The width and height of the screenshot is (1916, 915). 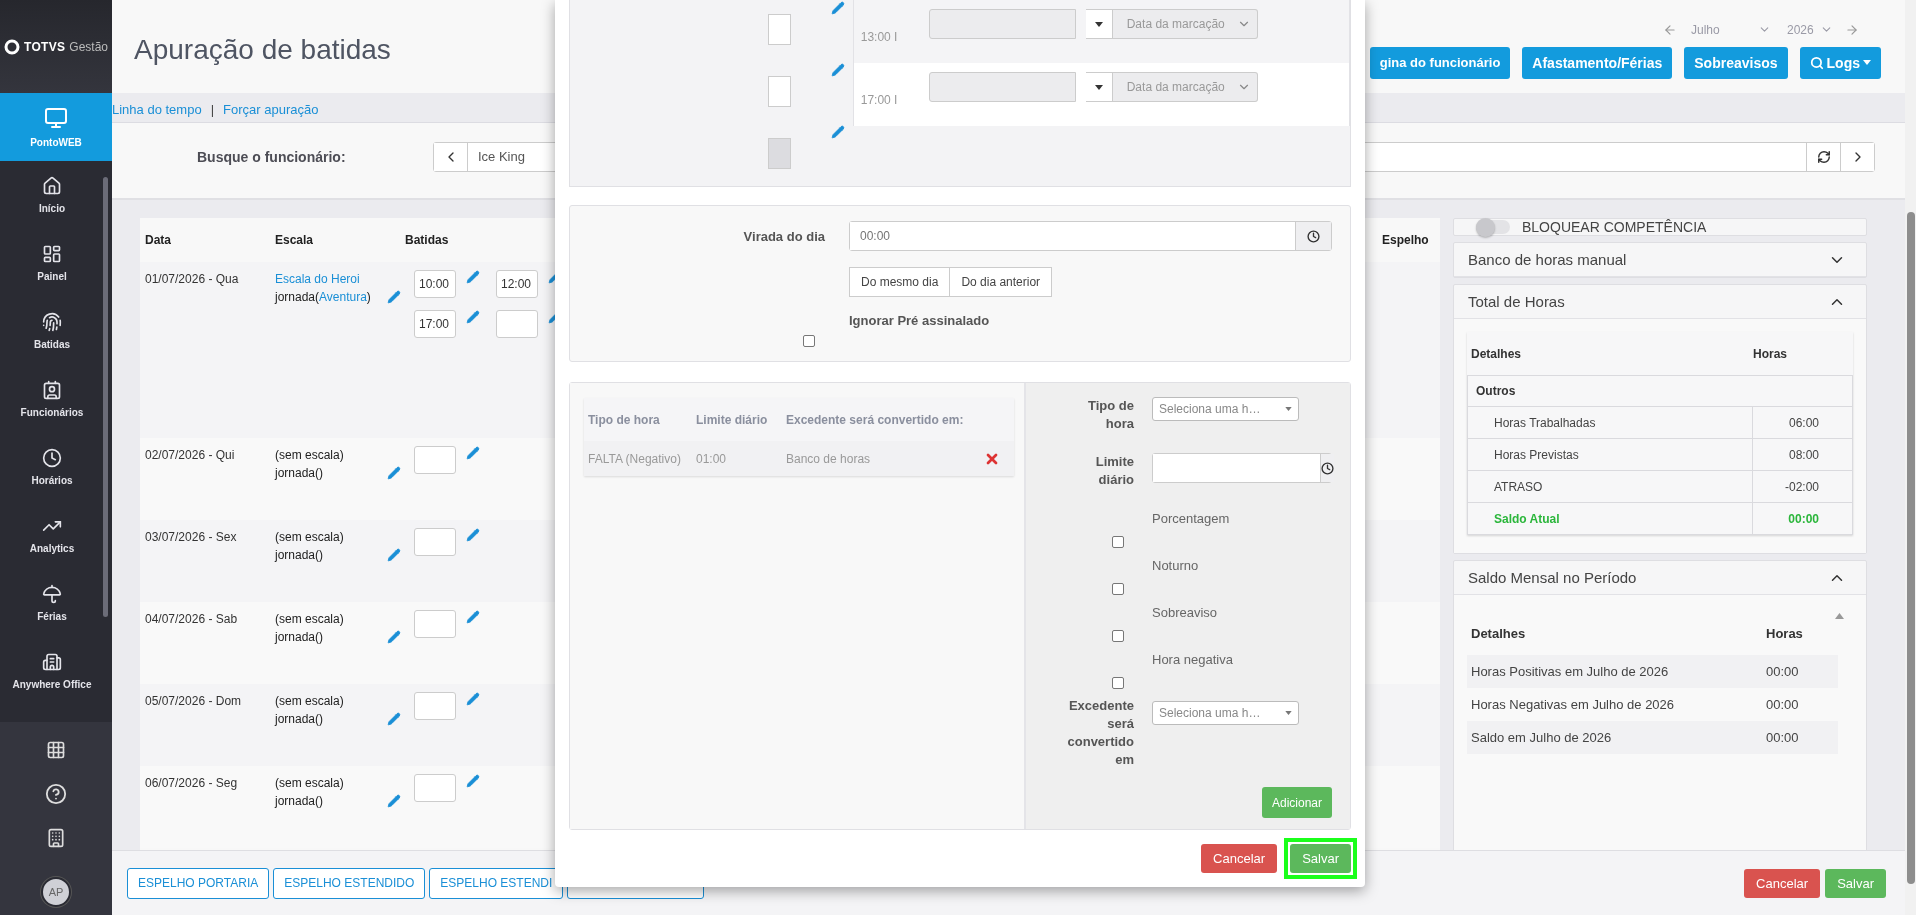 What do you see at coordinates (52, 399) in the screenshot?
I see `sidebar-item: Funcionários` at bounding box center [52, 399].